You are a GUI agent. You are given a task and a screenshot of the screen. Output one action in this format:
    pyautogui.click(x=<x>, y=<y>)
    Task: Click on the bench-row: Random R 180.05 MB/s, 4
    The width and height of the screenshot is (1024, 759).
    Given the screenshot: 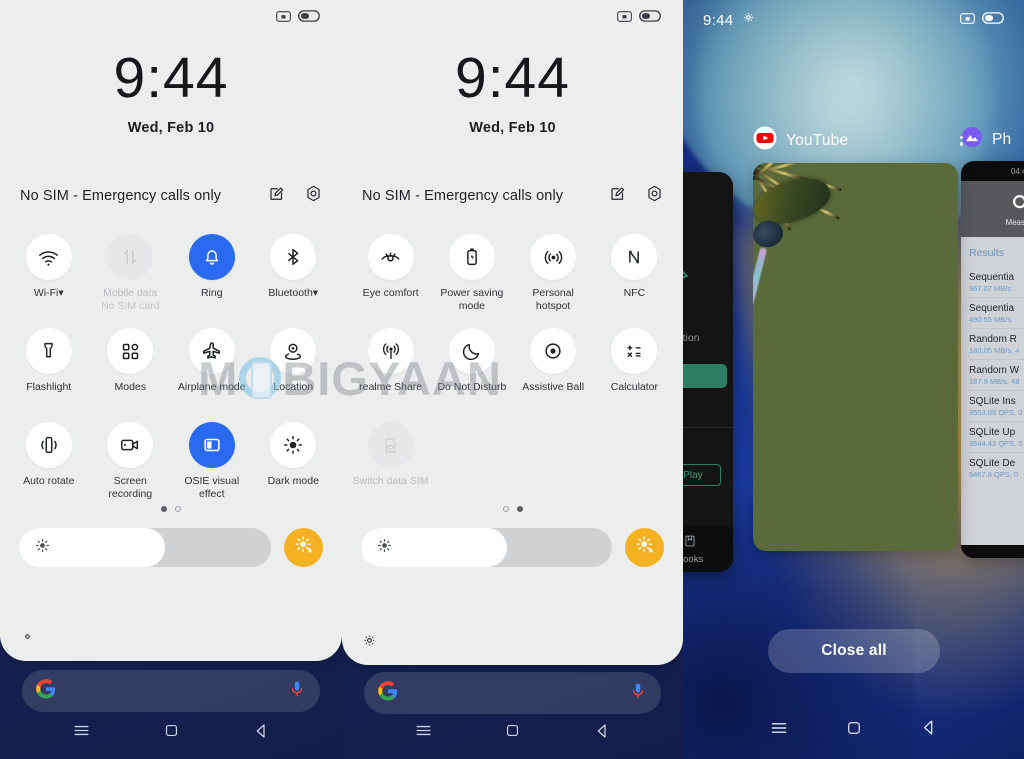 What is the action you would take?
    pyautogui.click(x=996, y=343)
    